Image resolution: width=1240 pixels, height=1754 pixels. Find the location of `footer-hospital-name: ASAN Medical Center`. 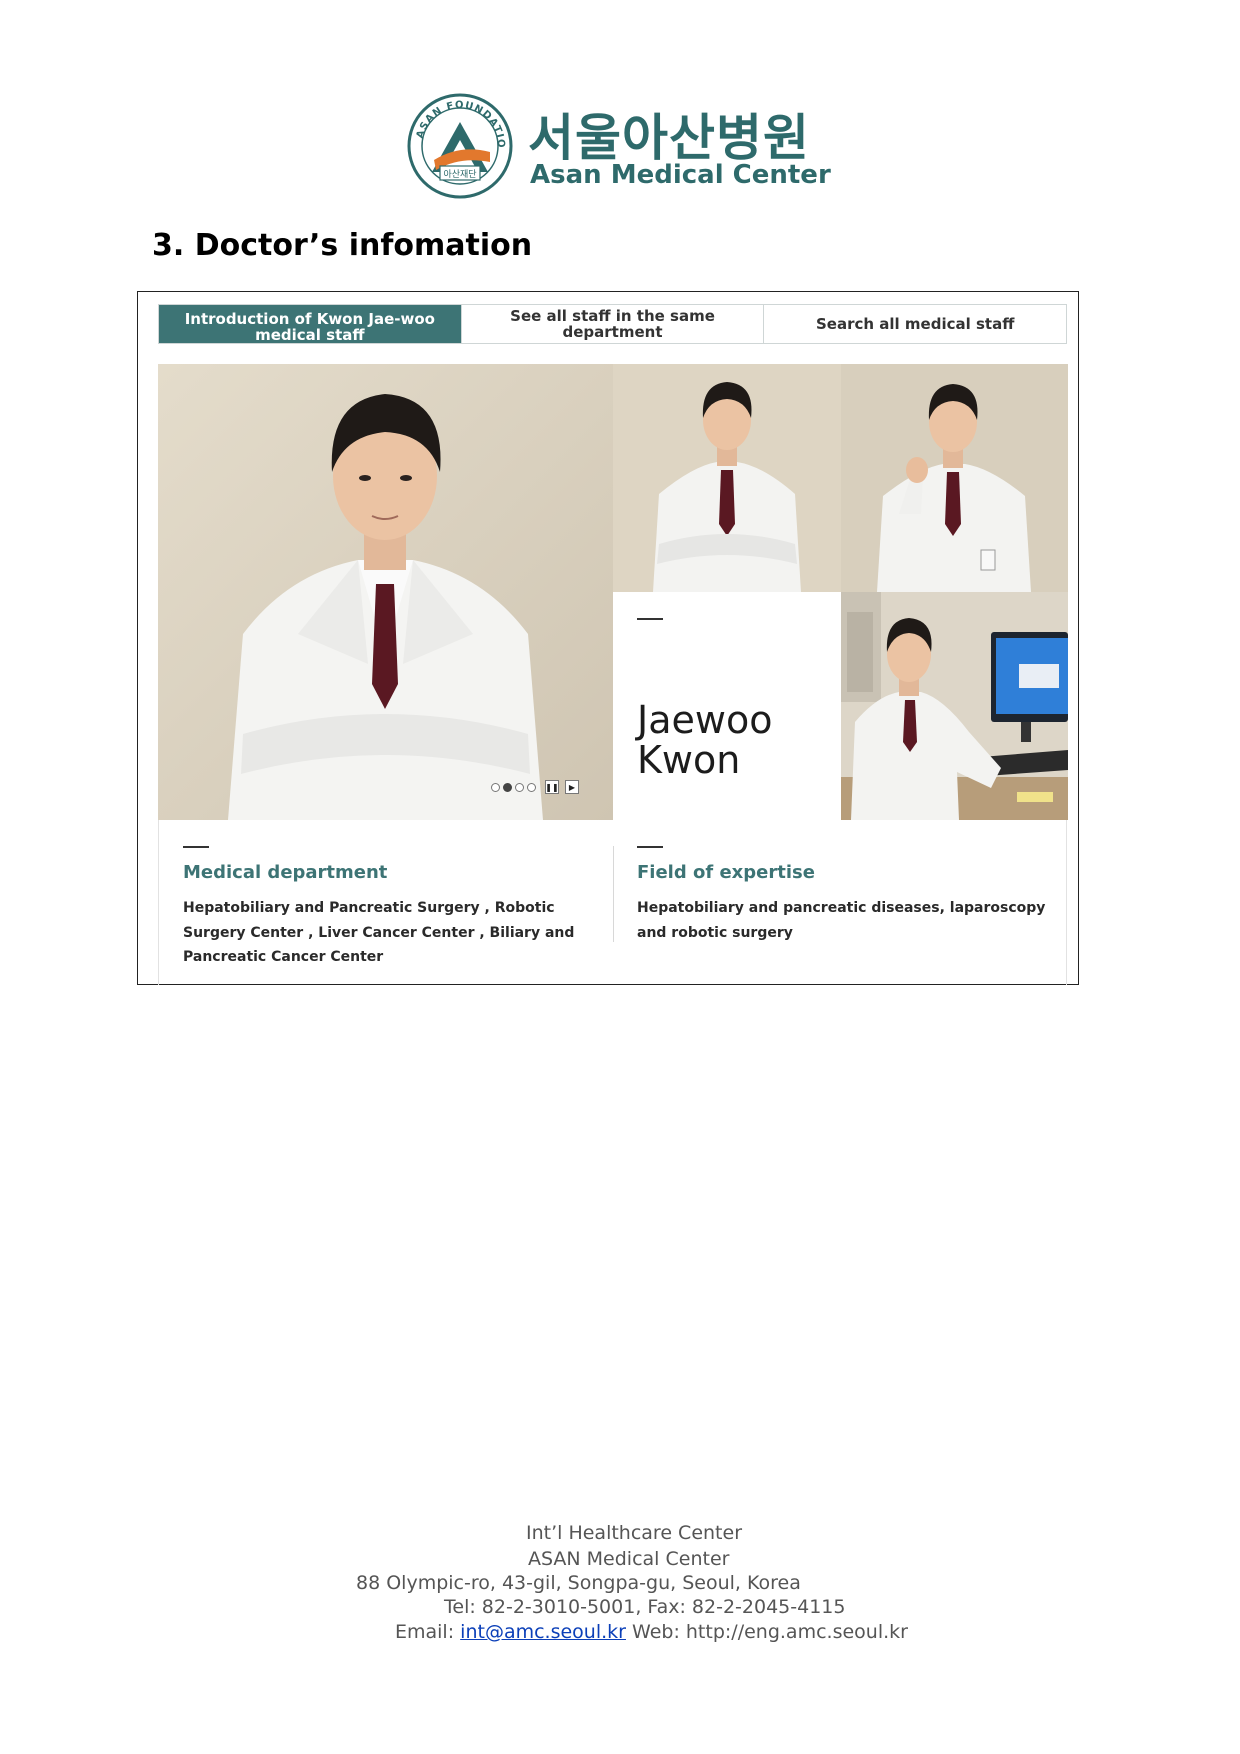

footer-hospital-name: ASAN Medical Center is located at coordinates (629, 1559).